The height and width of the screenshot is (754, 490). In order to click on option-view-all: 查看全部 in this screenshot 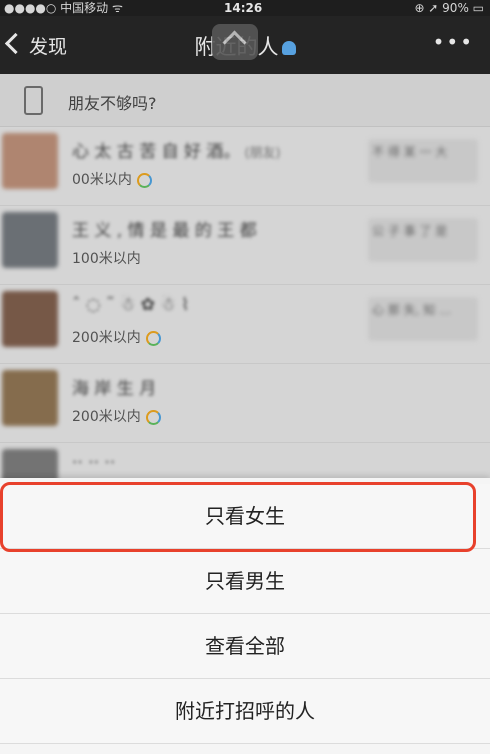, I will do `click(245, 646)`.